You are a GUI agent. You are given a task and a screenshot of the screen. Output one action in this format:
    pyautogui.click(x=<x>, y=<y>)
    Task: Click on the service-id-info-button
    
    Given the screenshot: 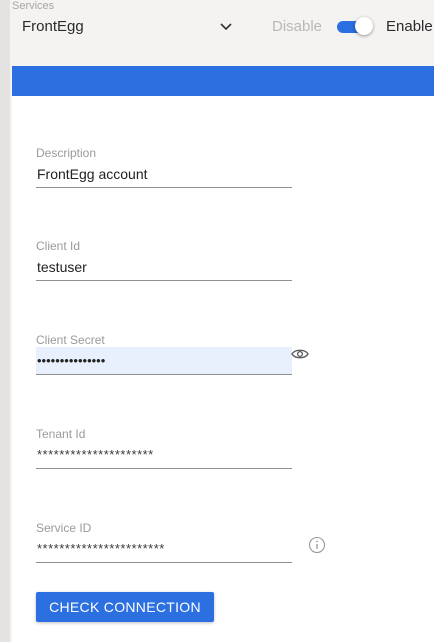 What is the action you would take?
    pyautogui.click(x=317, y=545)
    